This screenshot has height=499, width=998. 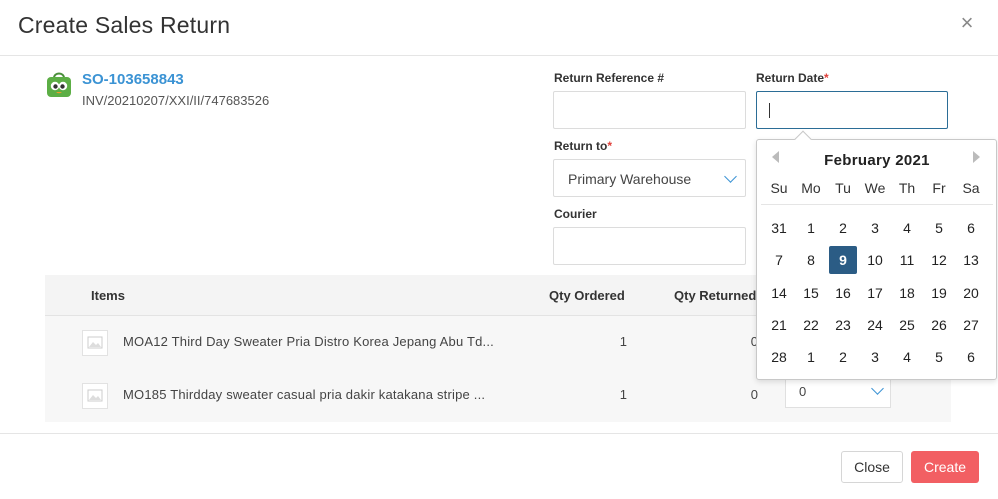 I want to click on date-picker-arrow, so click(x=803, y=139).